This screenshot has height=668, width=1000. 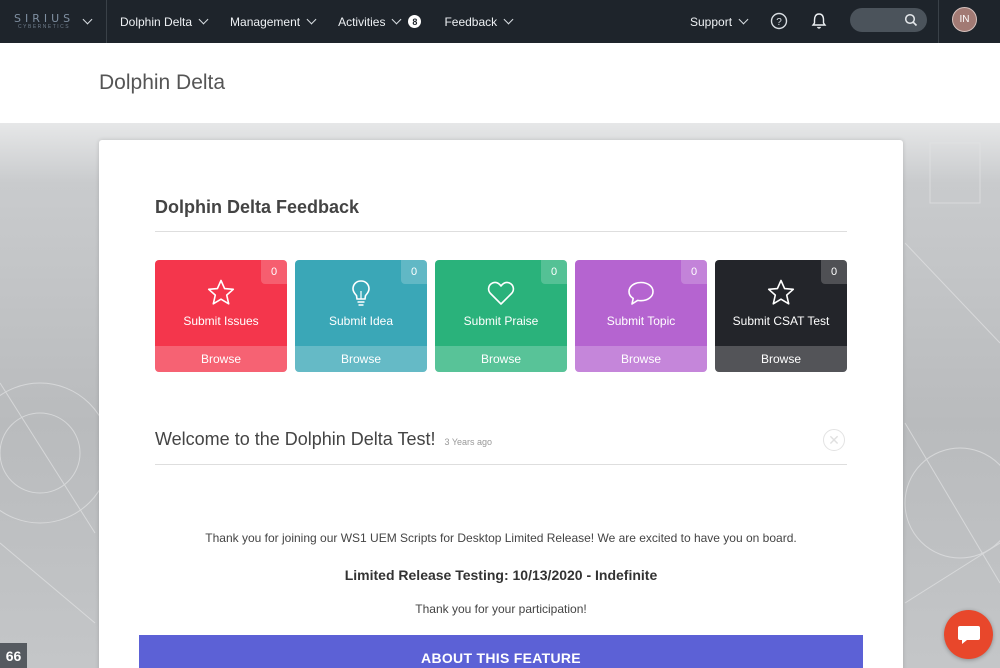 I want to click on tile-submit-praise-main: Submit Praise 0, so click(x=501, y=303).